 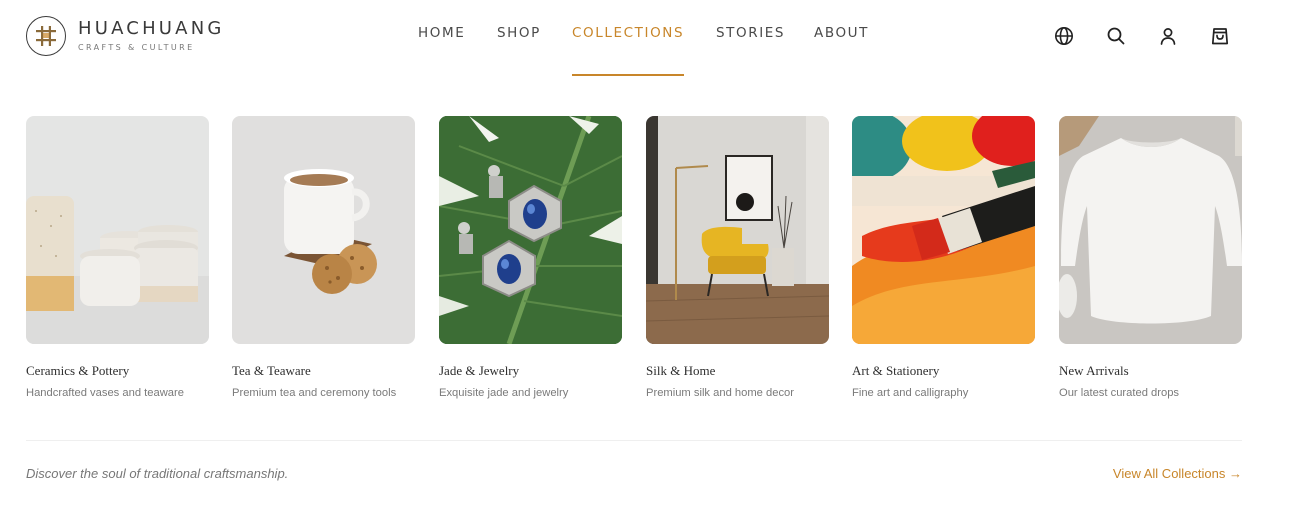 I want to click on main-nav: HOME SHOP COLLECTIONS STORIES ABOUT, so click(x=644, y=38).